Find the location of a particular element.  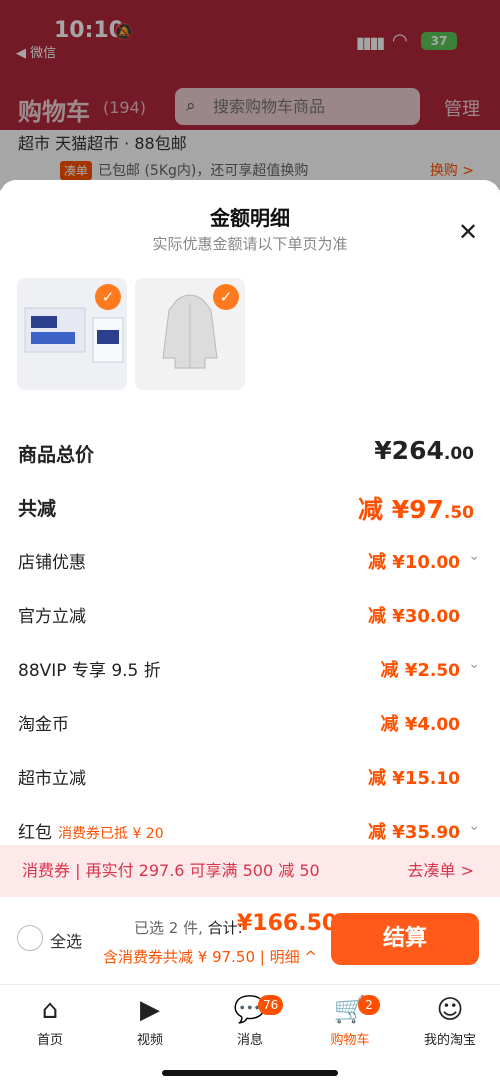

tab-profile: ☺ 我的淘宝 is located at coordinates (450, 1020).